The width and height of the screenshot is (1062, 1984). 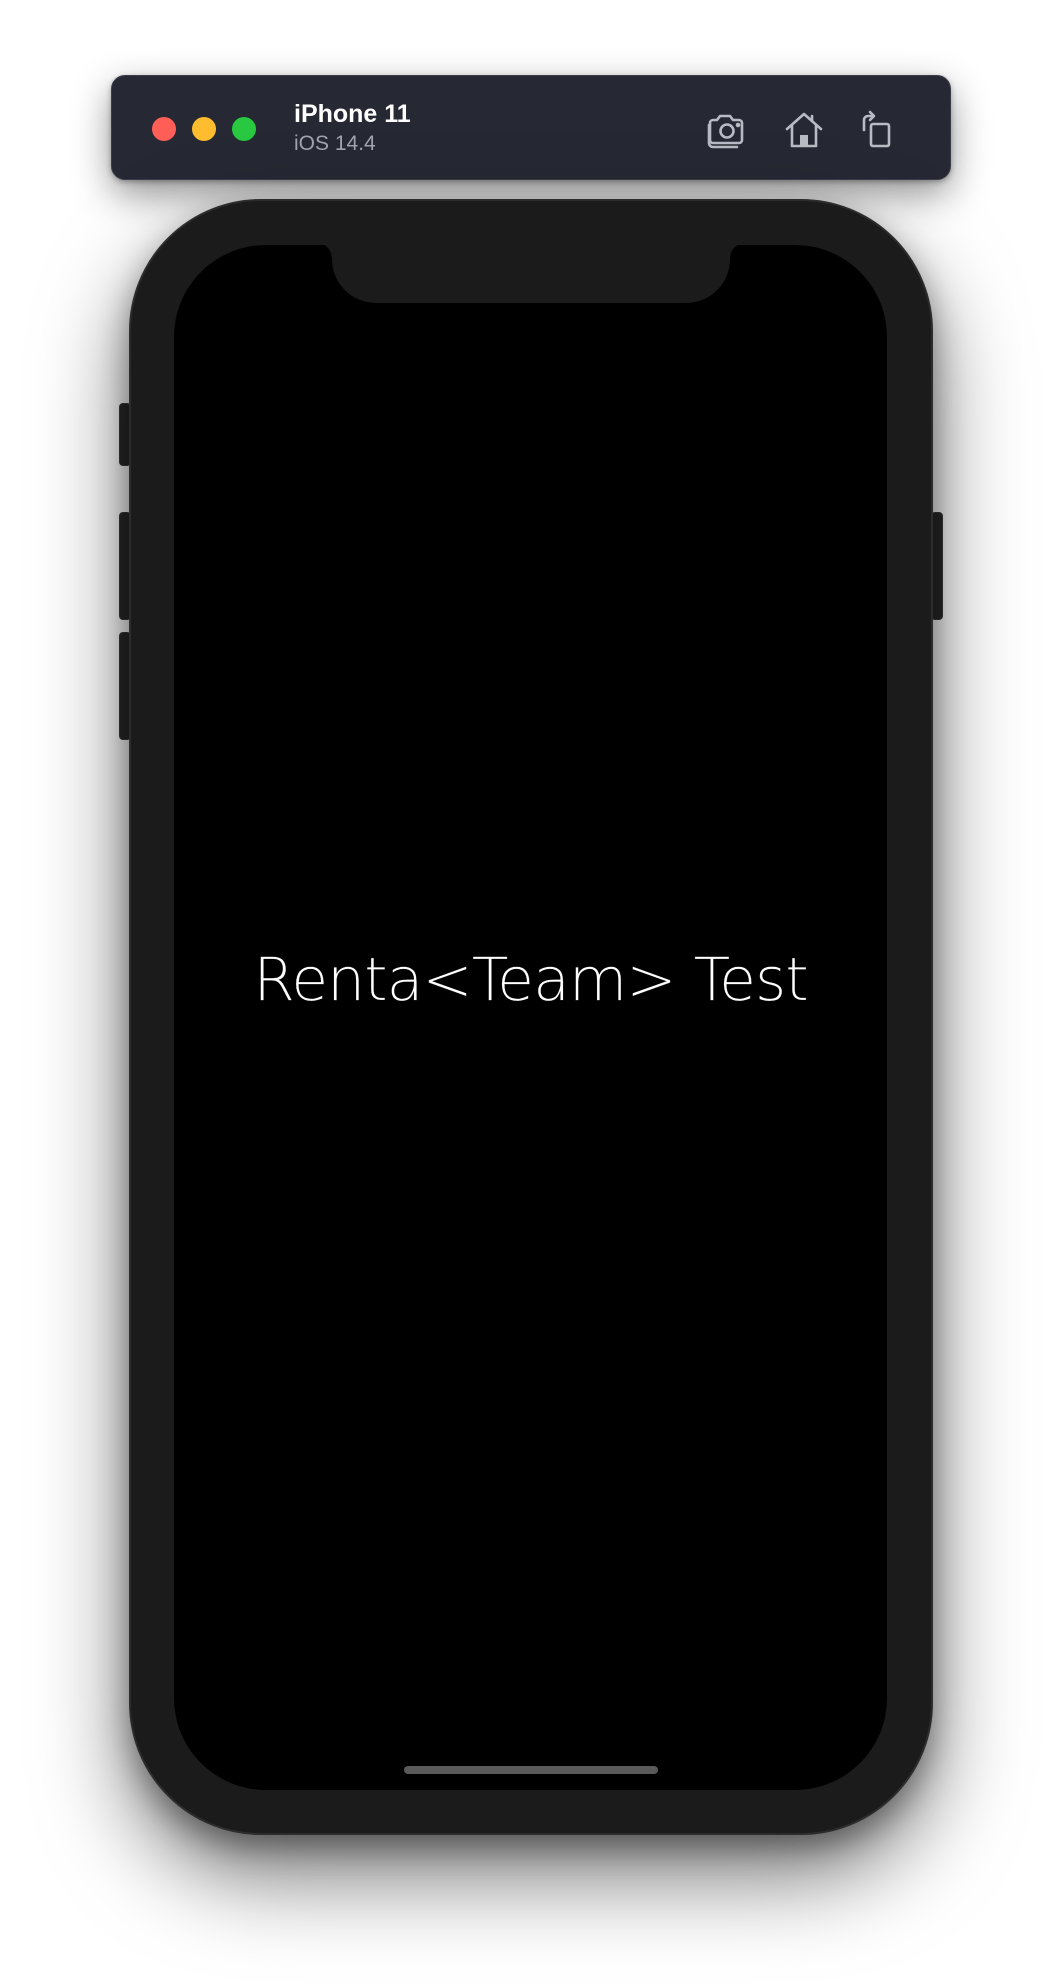 I want to click on device-name: iPhone 11, so click(x=352, y=114).